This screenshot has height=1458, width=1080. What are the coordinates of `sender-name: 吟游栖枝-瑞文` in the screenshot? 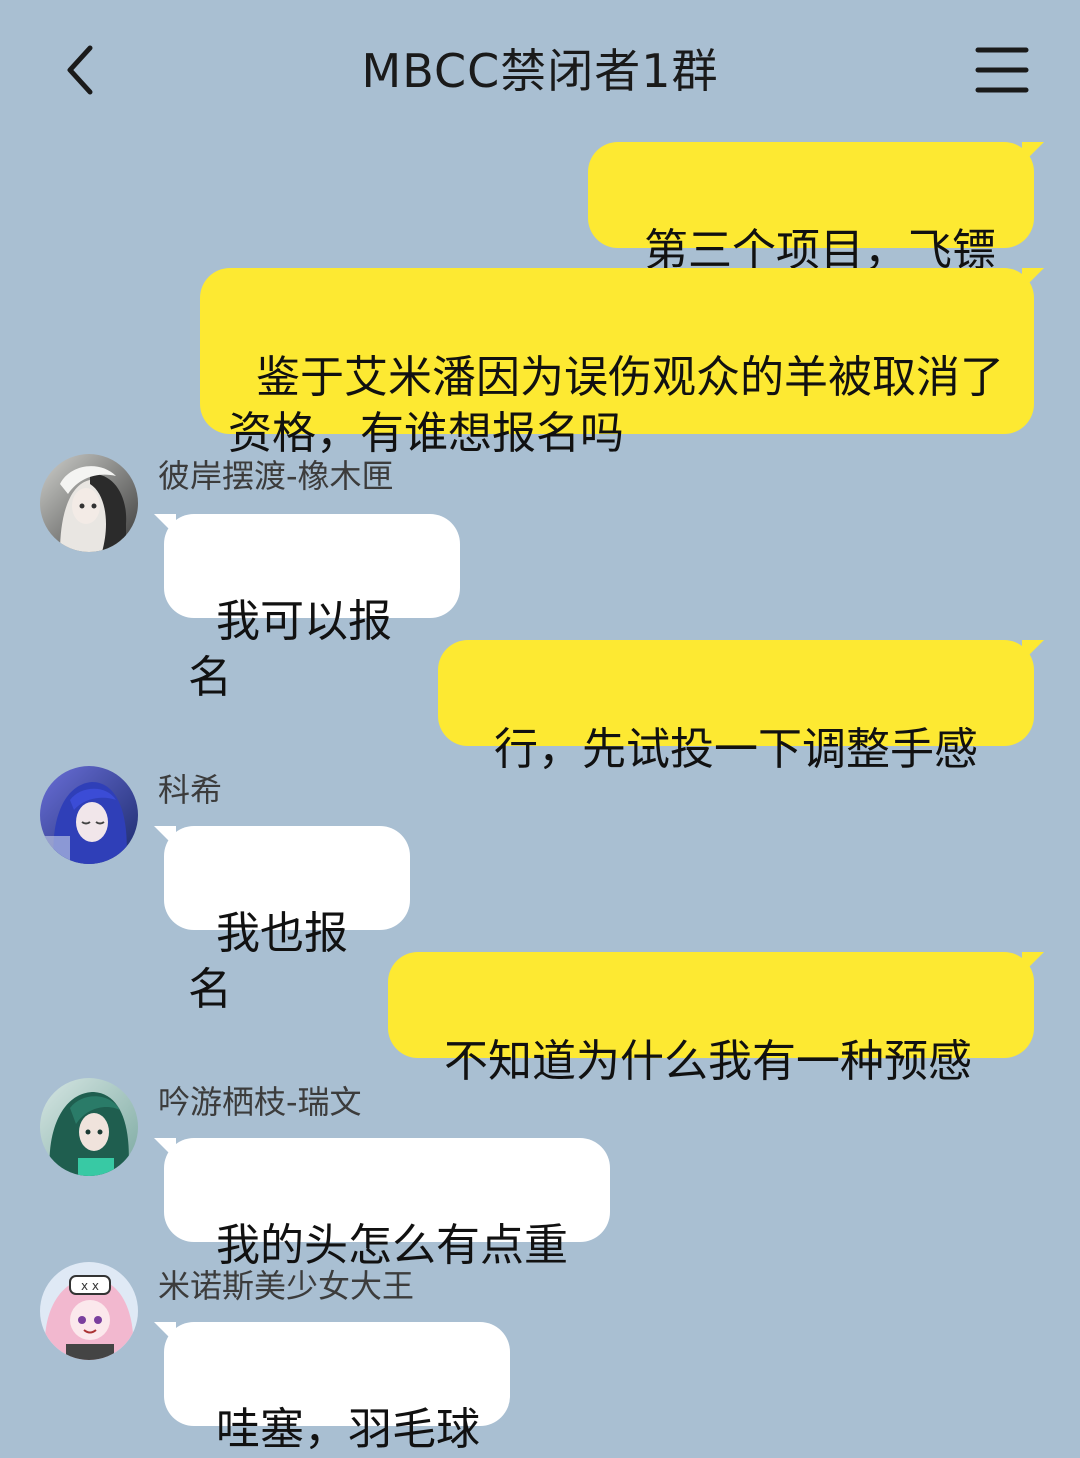 It's located at (260, 1102).